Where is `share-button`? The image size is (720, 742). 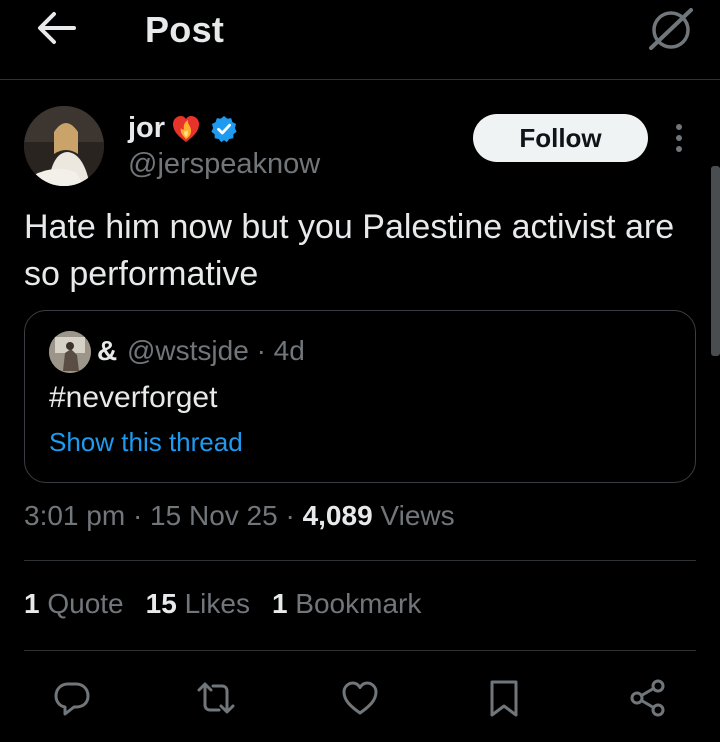
share-button is located at coordinates (648, 698).